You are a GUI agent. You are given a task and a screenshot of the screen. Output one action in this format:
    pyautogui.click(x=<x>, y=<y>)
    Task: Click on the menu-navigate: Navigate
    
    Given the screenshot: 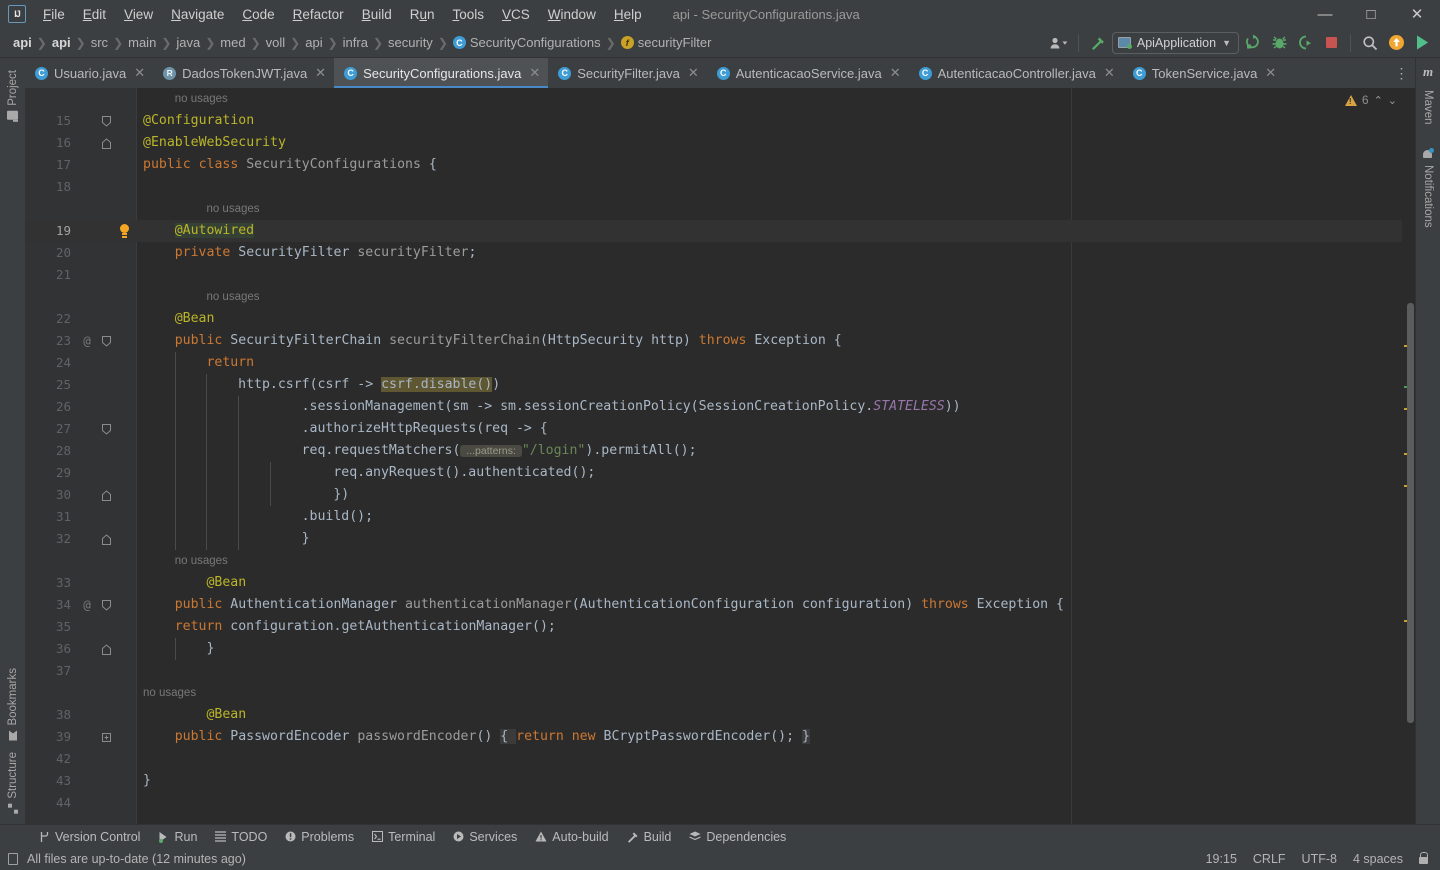 What is the action you would take?
    pyautogui.click(x=197, y=14)
    